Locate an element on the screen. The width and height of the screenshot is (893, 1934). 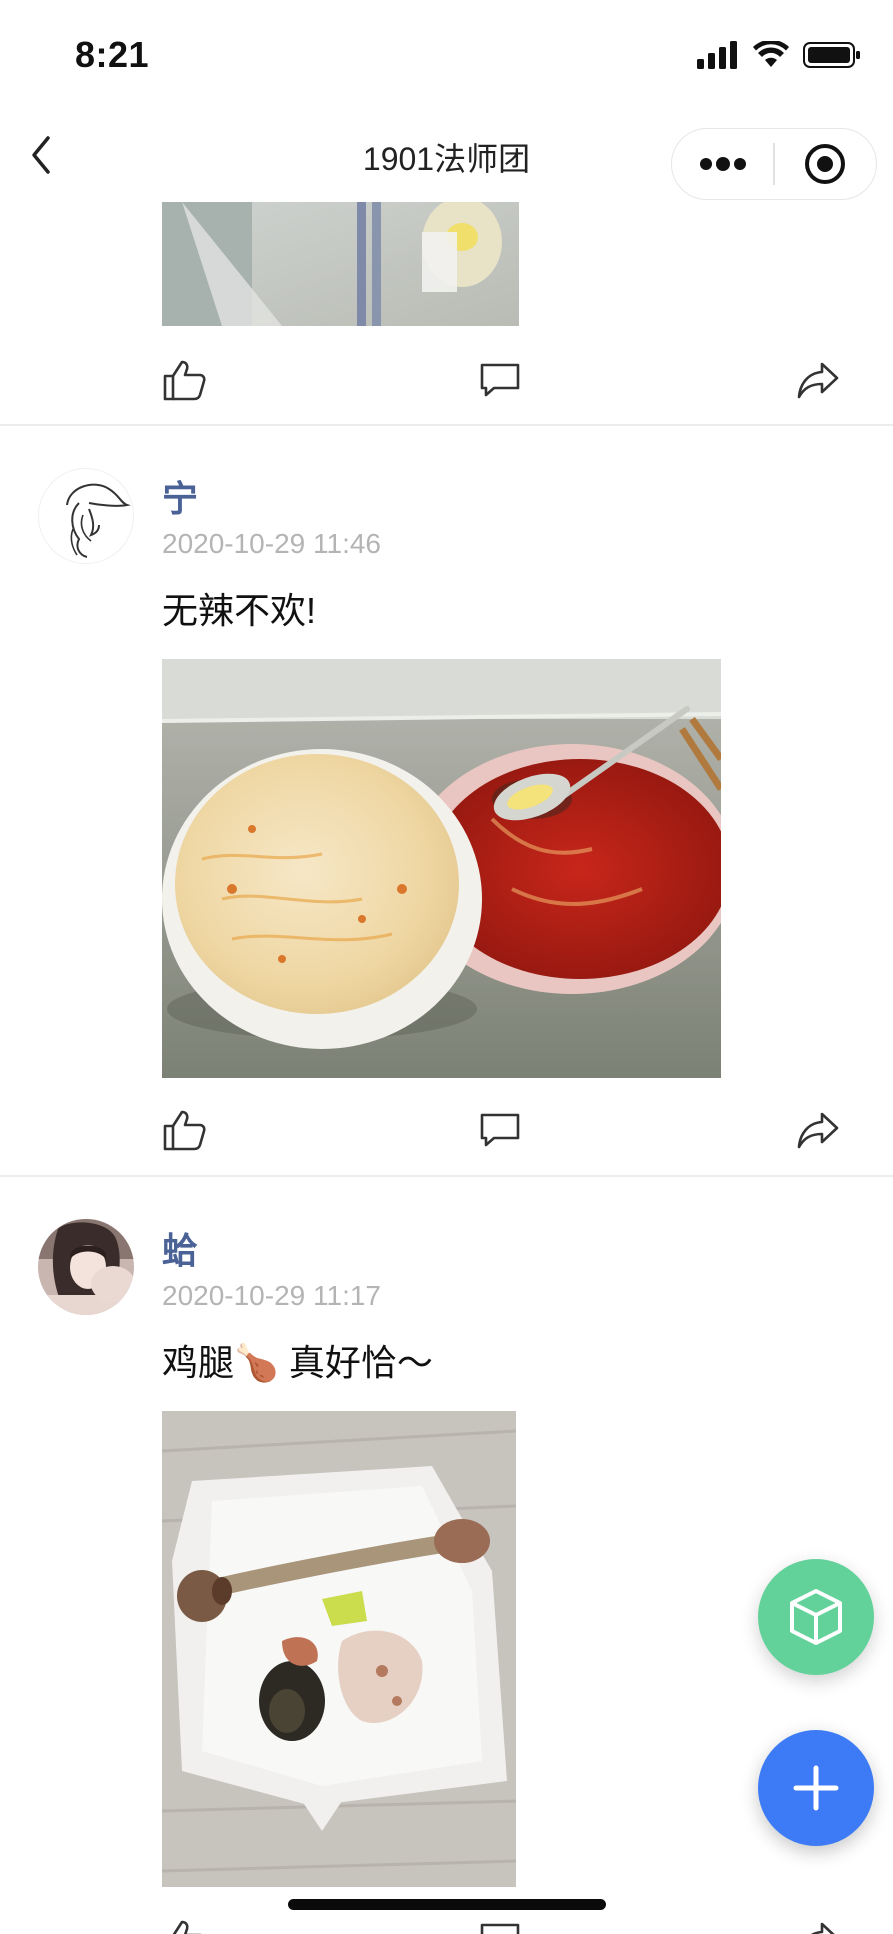
cube-icon is located at coordinates (816, 1617).